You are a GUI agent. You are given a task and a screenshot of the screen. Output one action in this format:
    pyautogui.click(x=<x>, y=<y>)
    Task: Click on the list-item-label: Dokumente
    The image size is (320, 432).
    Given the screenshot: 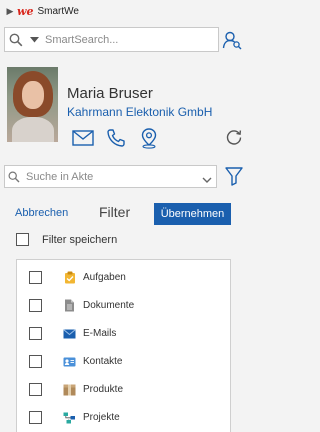 What is the action you would take?
    pyautogui.click(x=109, y=305)
    